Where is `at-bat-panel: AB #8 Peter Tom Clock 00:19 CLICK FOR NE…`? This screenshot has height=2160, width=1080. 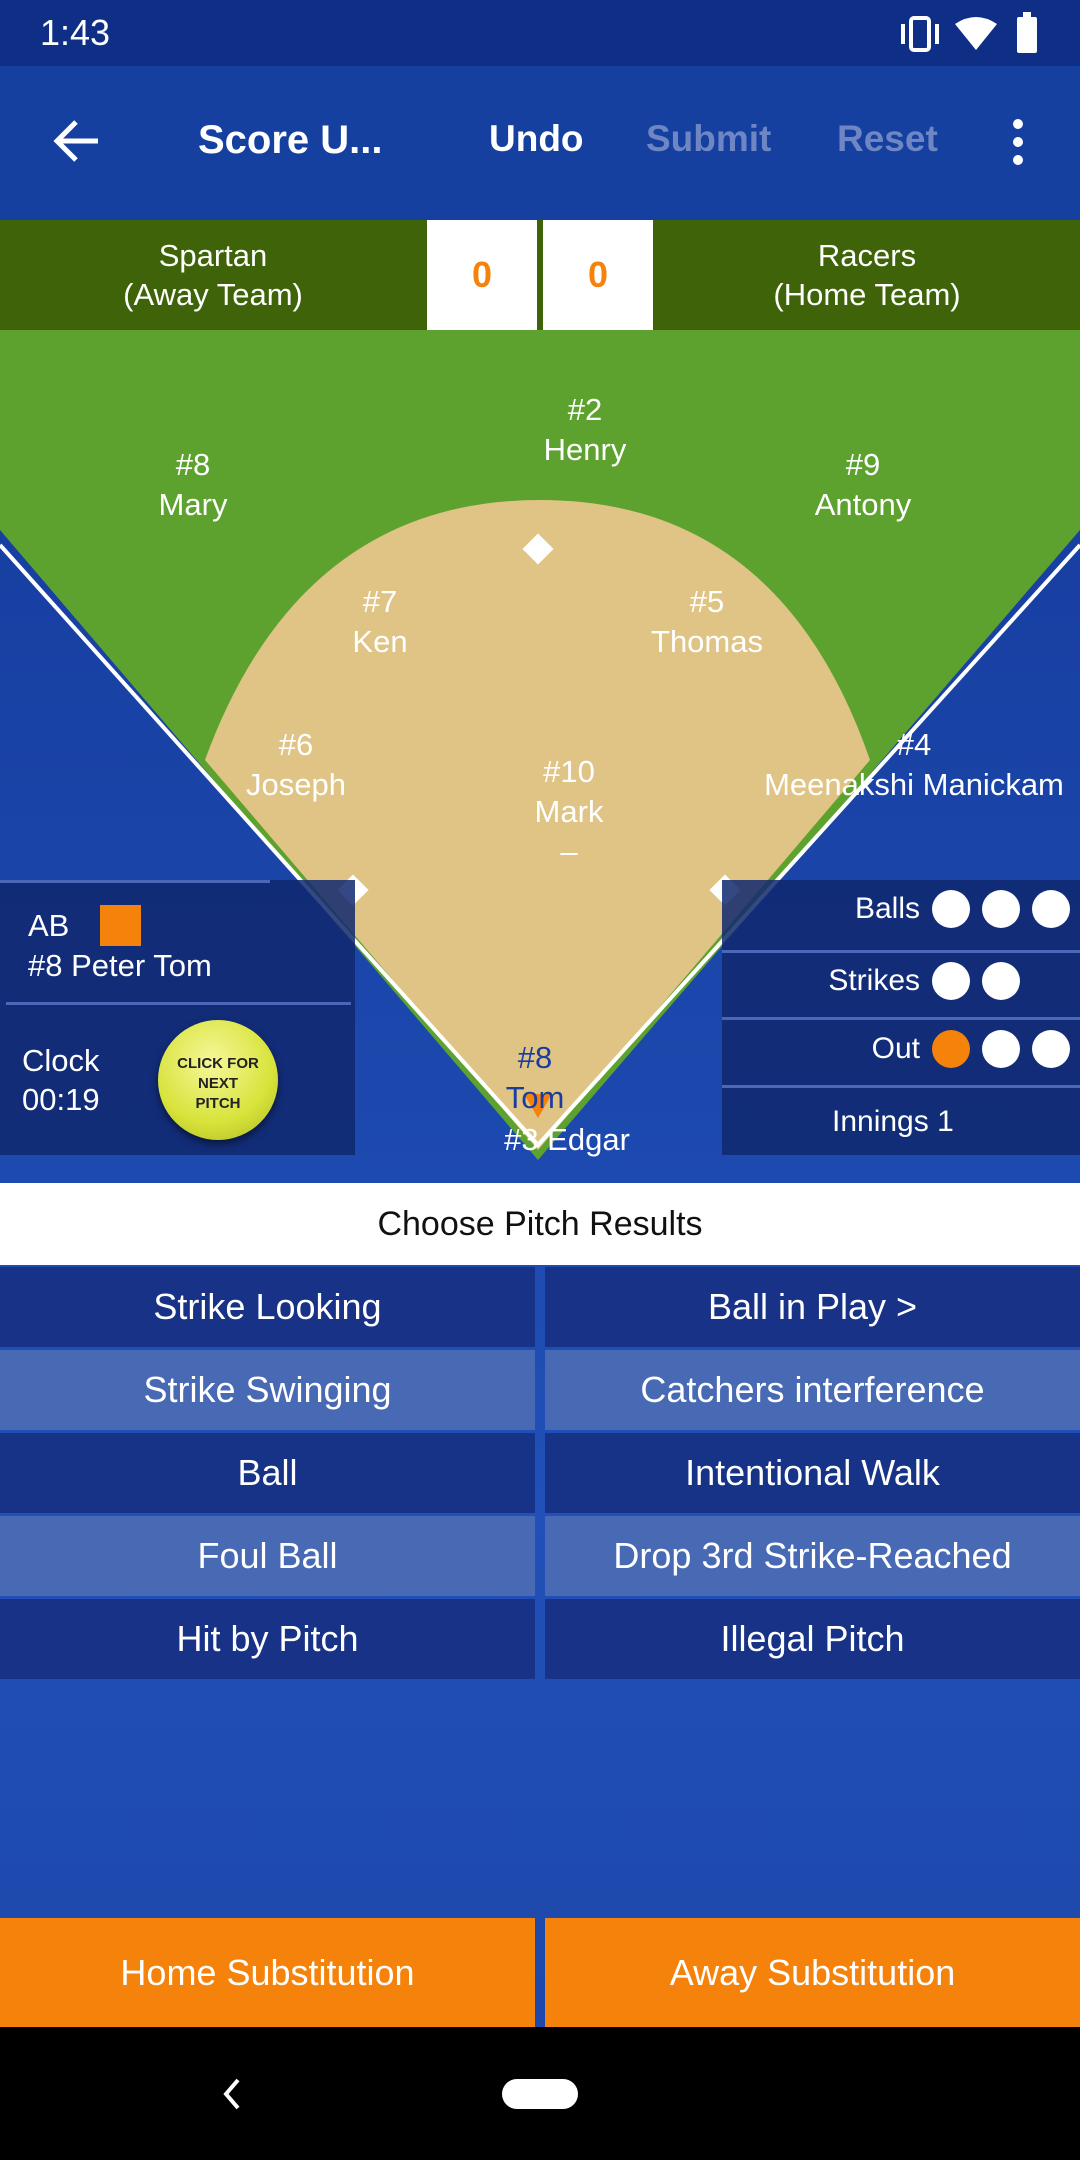 at-bat-panel: AB #8 Peter Tom Clock 00:19 CLICK FOR NE… is located at coordinates (177, 1017).